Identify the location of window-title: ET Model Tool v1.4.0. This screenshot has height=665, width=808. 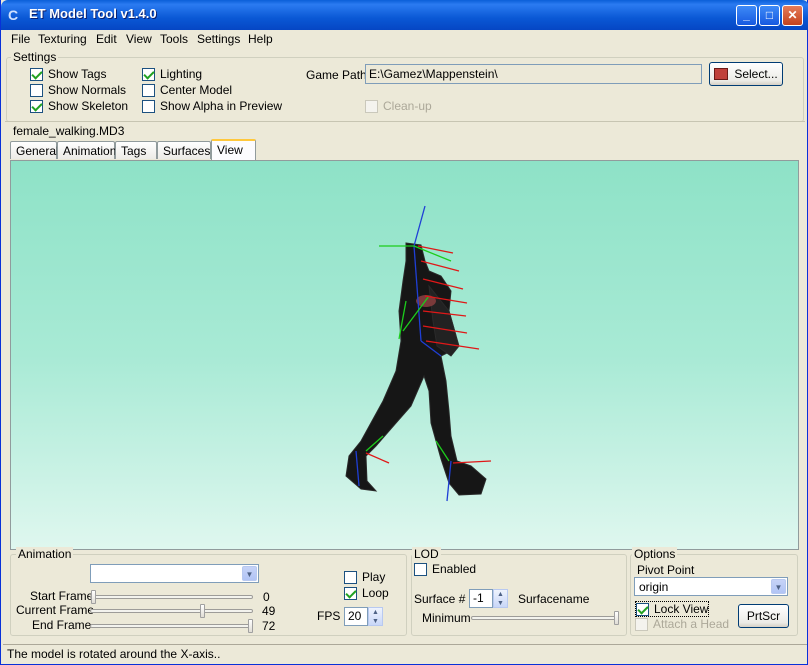
(93, 13).